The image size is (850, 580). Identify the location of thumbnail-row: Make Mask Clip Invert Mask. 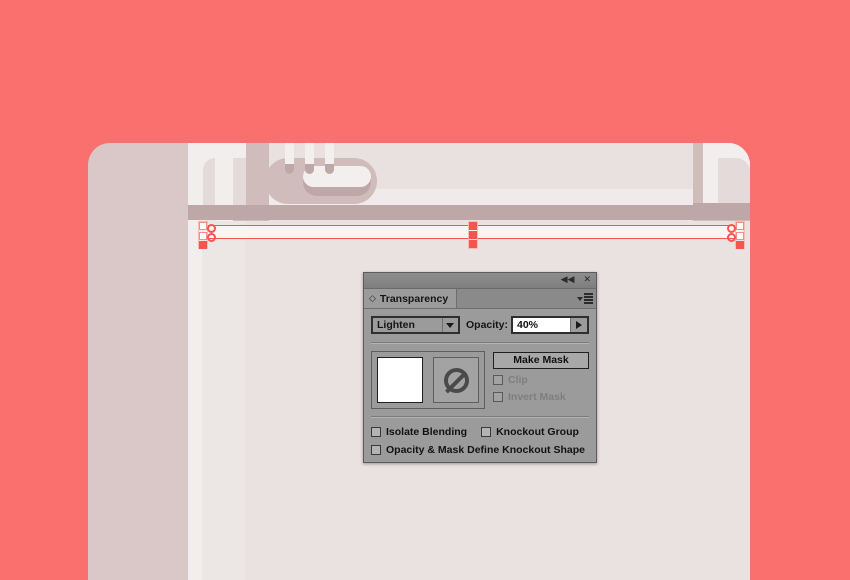
(480, 380).